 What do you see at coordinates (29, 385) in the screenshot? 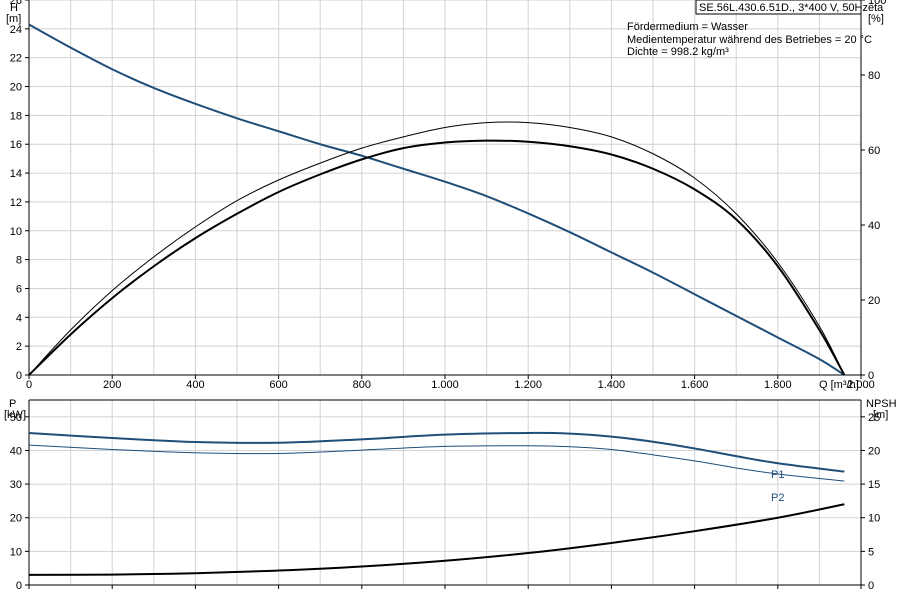
I see `x-tick-label: 0` at bounding box center [29, 385].